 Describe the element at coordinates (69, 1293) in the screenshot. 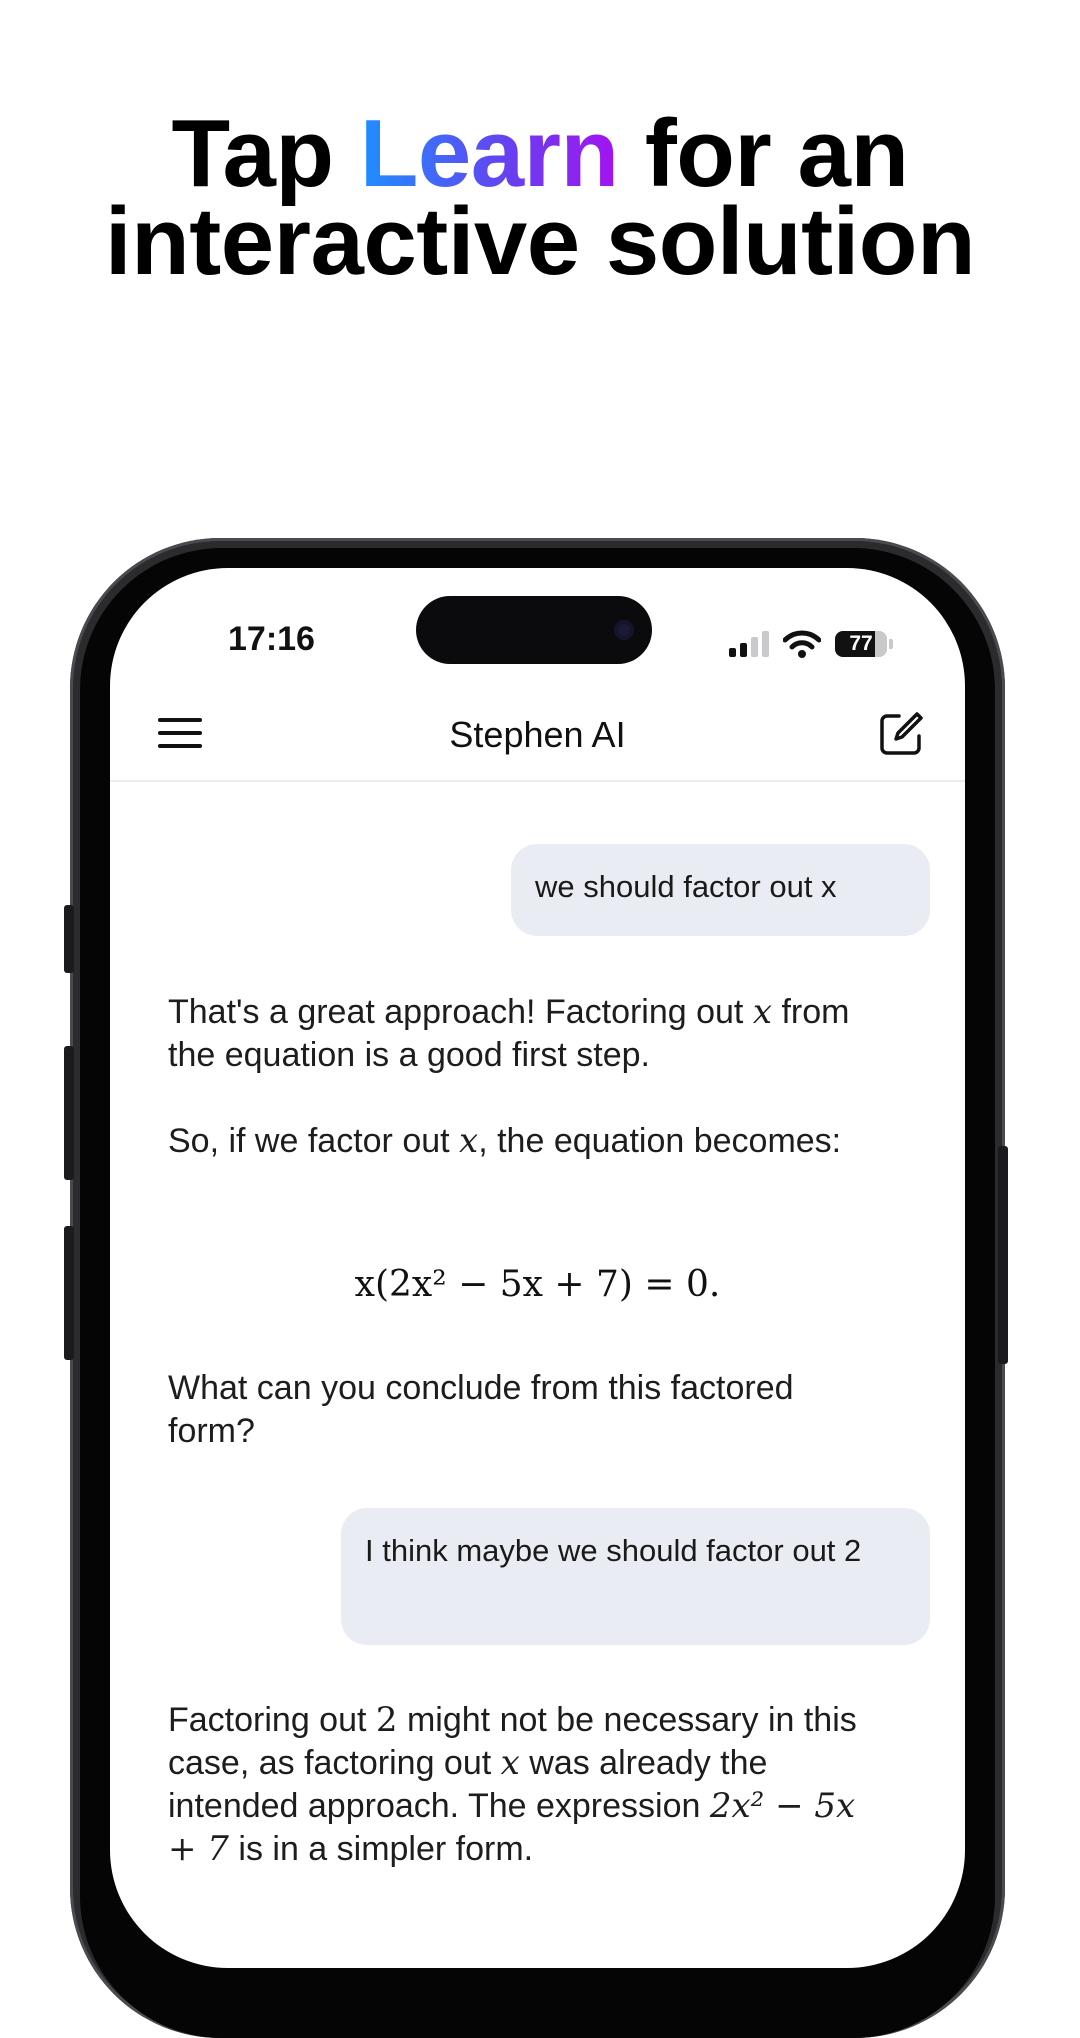

I see `phone-volume-down-button` at that location.